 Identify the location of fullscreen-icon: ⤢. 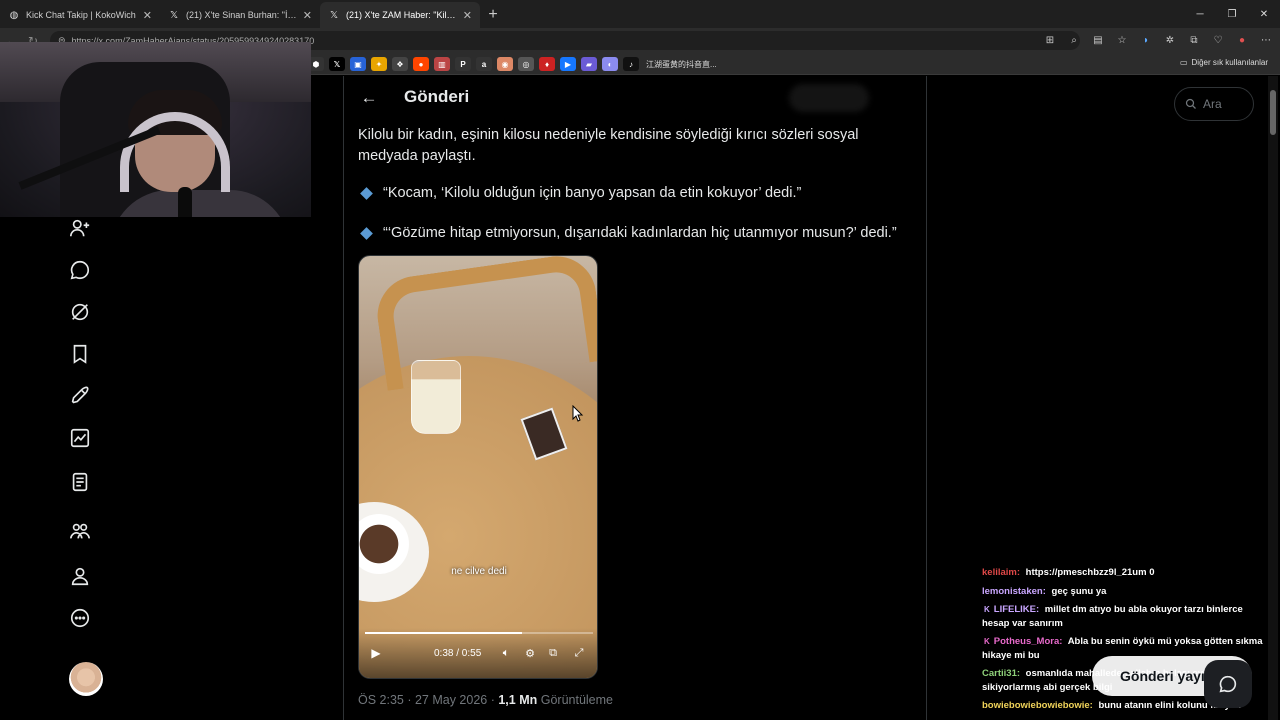
(579, 653).